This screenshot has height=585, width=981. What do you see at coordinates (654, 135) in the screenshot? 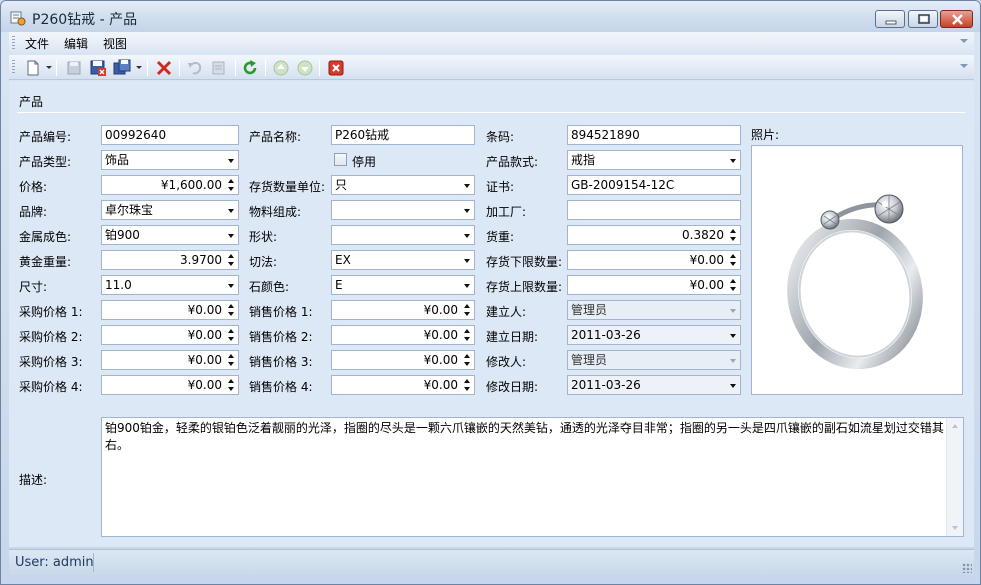
I see `barcode-field: 894521890` at bounding box center [654, 135].